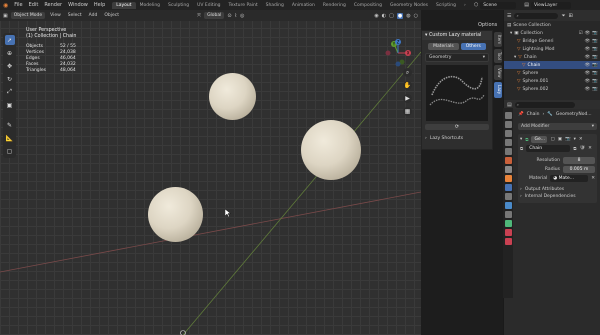 This screenshot has width=600, height=335. I want to click on sphere-001-object, so click(331, 150).